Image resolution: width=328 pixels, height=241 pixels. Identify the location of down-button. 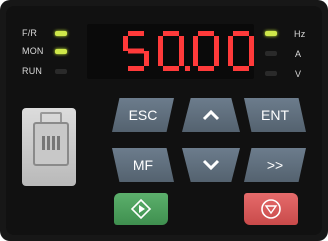
(211, 165).